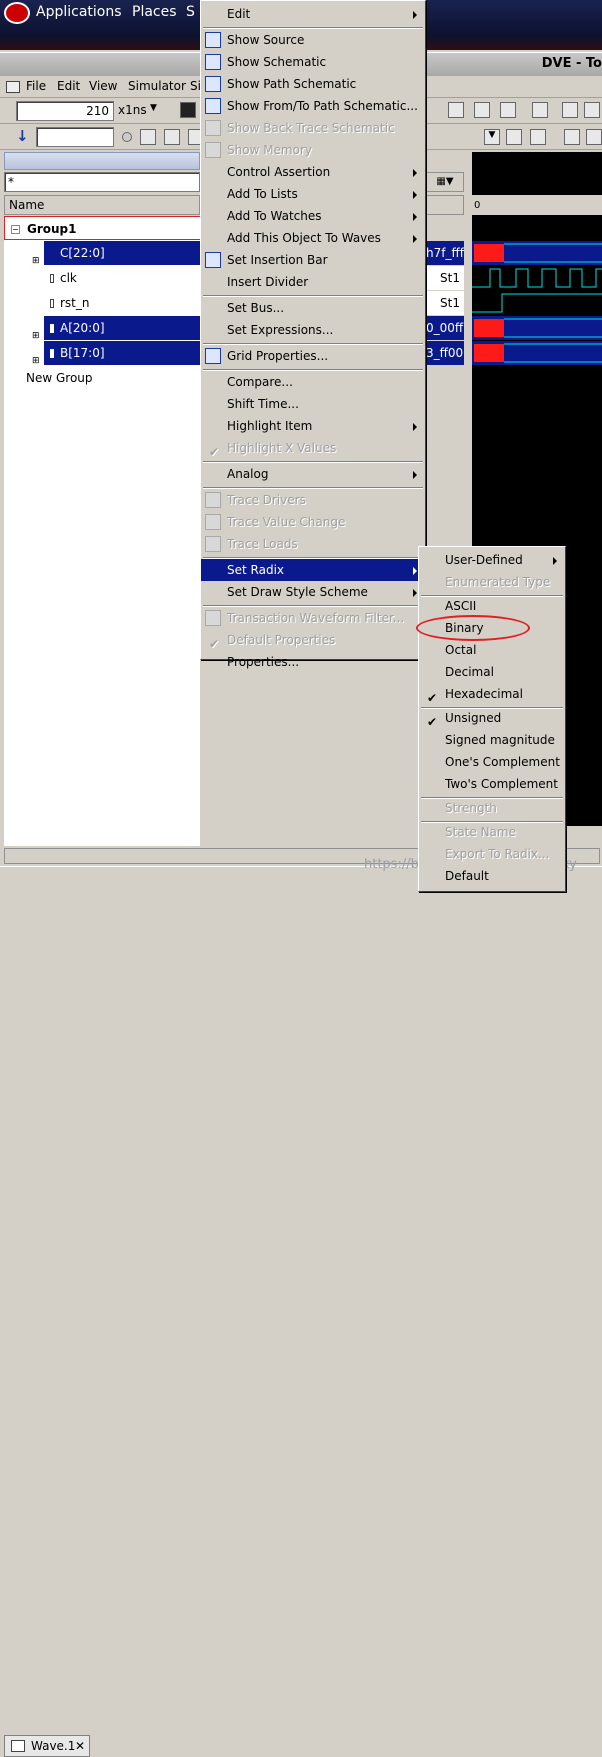  Describe the element at coordinates (461, 650) in the screenshot. I see `menu-item-label: Octal` at that location.